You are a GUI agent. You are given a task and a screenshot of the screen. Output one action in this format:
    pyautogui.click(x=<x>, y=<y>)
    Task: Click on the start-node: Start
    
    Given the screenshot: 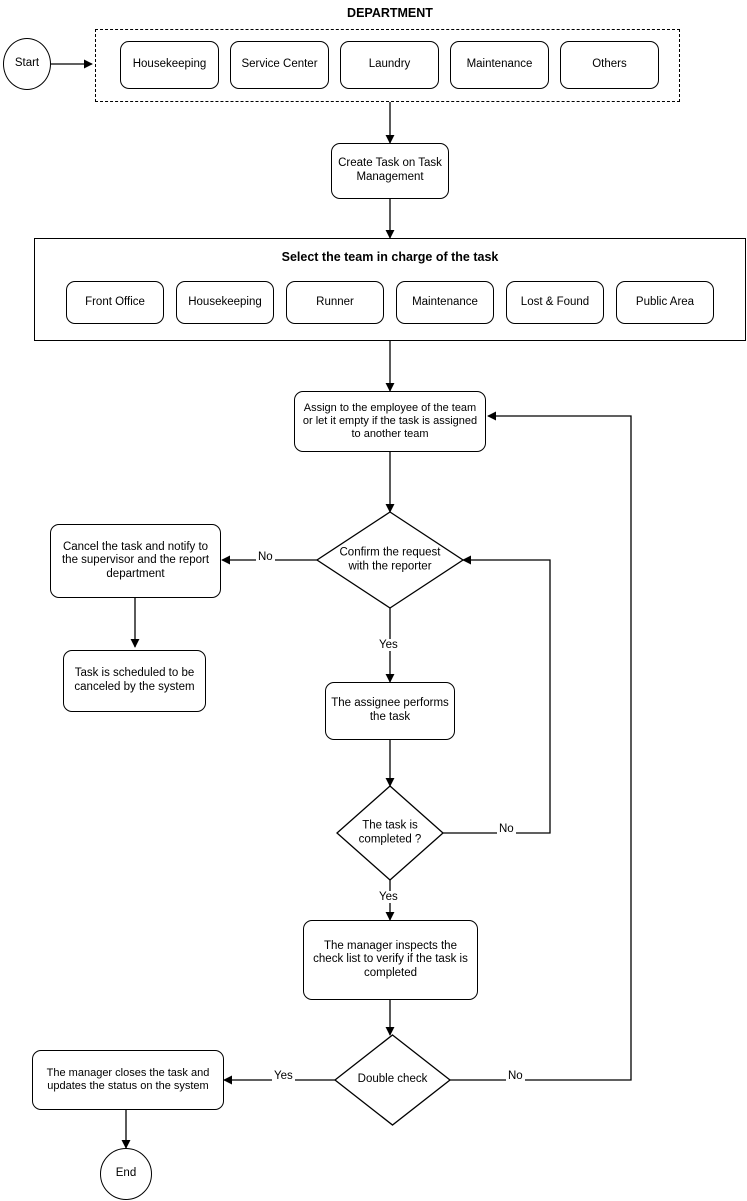 What is the action you would take?
    pyautogui.click(x=27, y=64)
    